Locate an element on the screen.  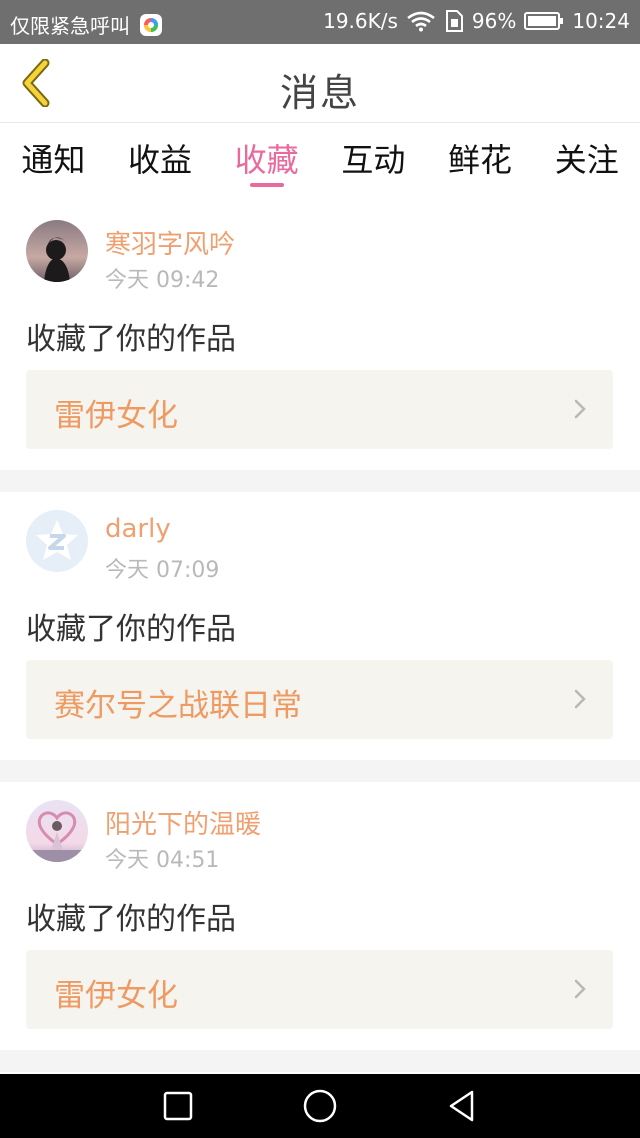
timestamp: 今天 07:09 is located at coordinates (162, 570).